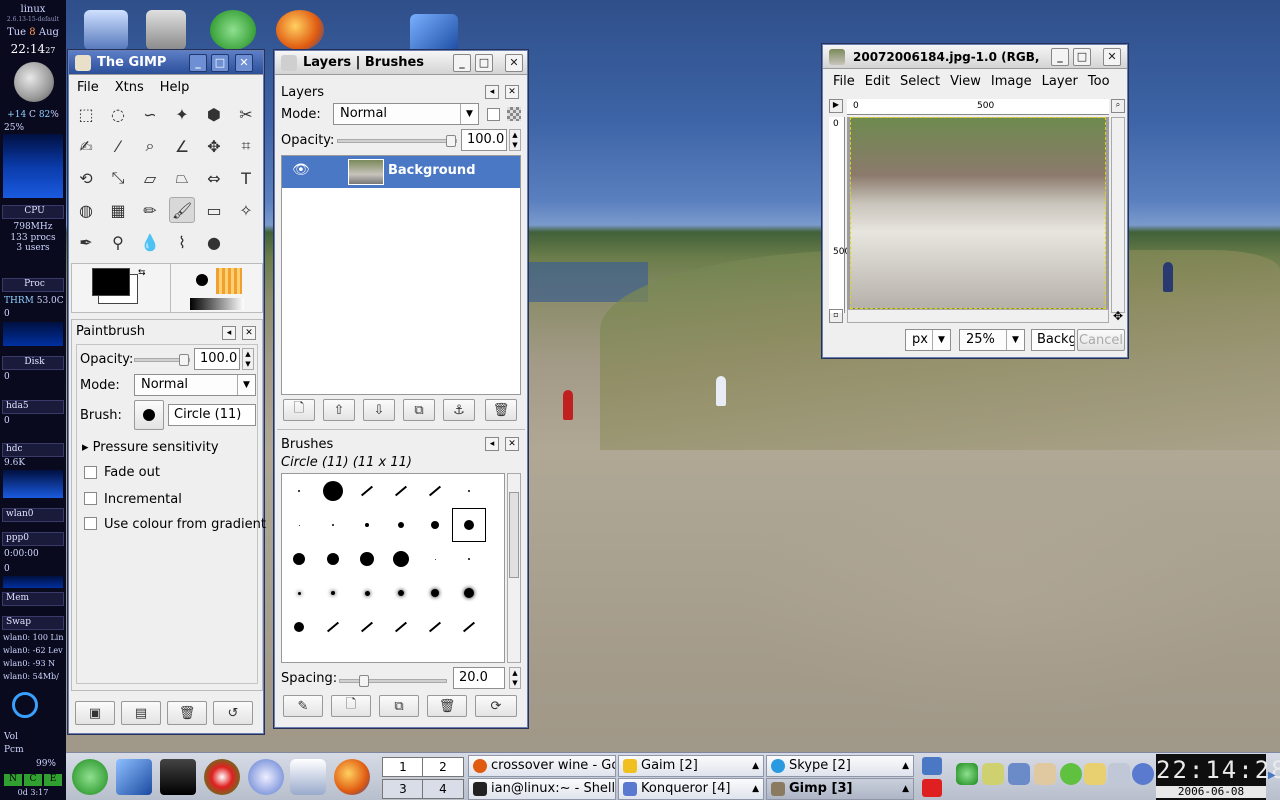  I want to click on image-hscrollbar, so click(978, 316).